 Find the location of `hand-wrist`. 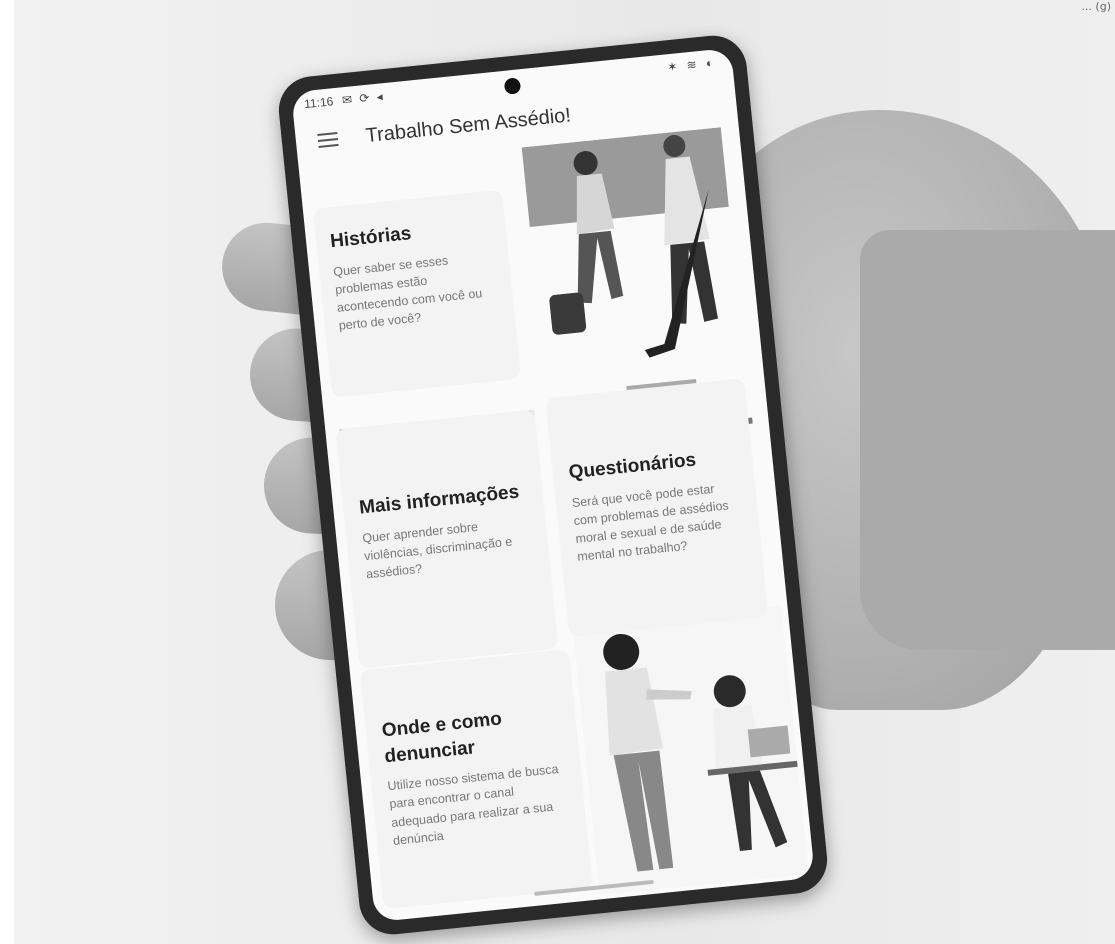

hand-wrist is located at coordinates (987, 440).